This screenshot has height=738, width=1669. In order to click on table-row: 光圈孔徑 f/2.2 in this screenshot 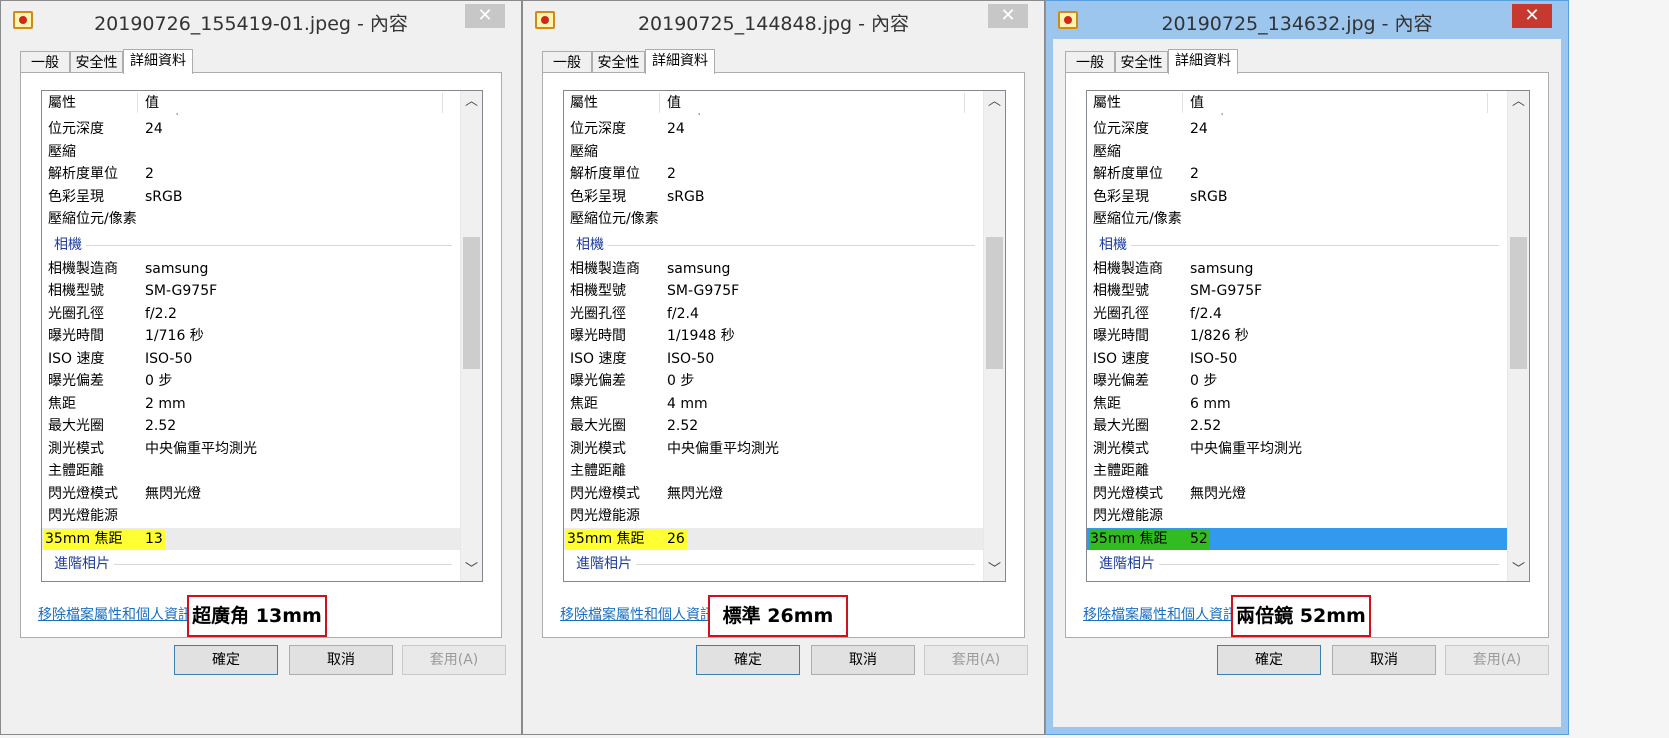, I will do `click(251, 314)`.